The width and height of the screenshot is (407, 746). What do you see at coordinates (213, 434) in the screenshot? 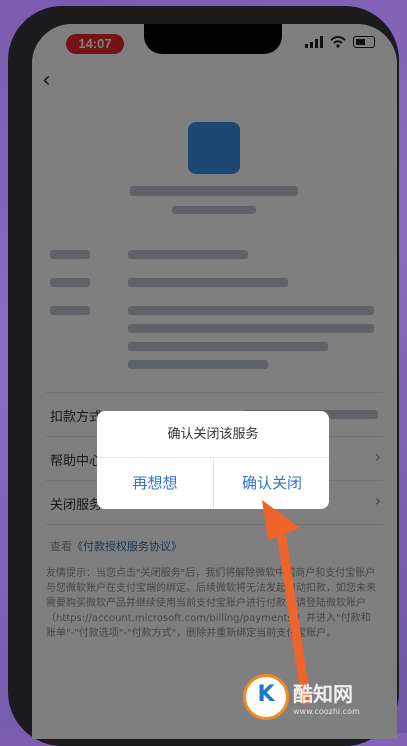
I see `dialog-message: 确认关闭该服务` at bounding box center [213, 434].